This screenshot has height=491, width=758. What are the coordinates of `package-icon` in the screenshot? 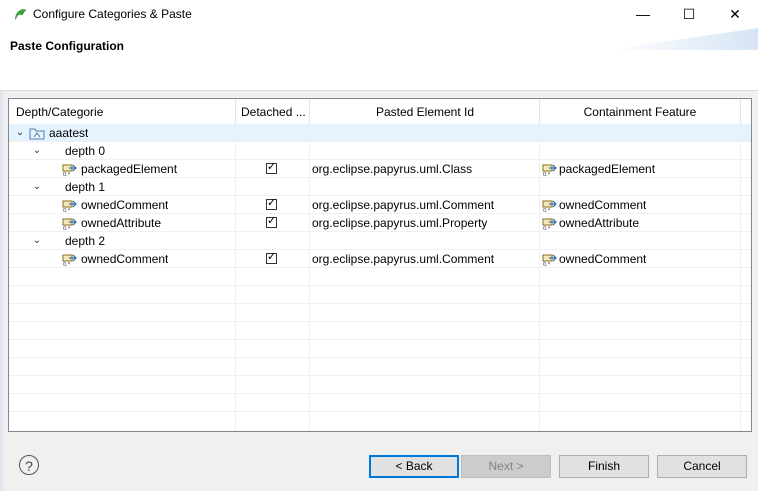 It's located at (37, 134).